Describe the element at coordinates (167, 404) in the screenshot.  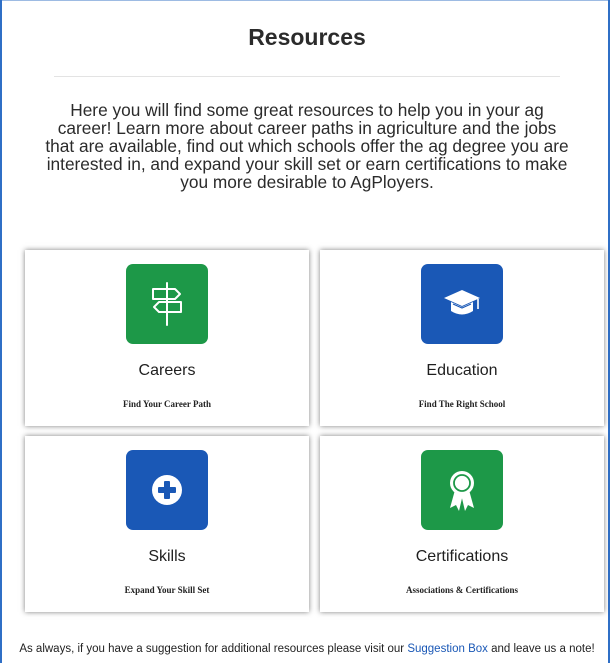
I see `careers-subtitle: Find Your Career Path` at that location.